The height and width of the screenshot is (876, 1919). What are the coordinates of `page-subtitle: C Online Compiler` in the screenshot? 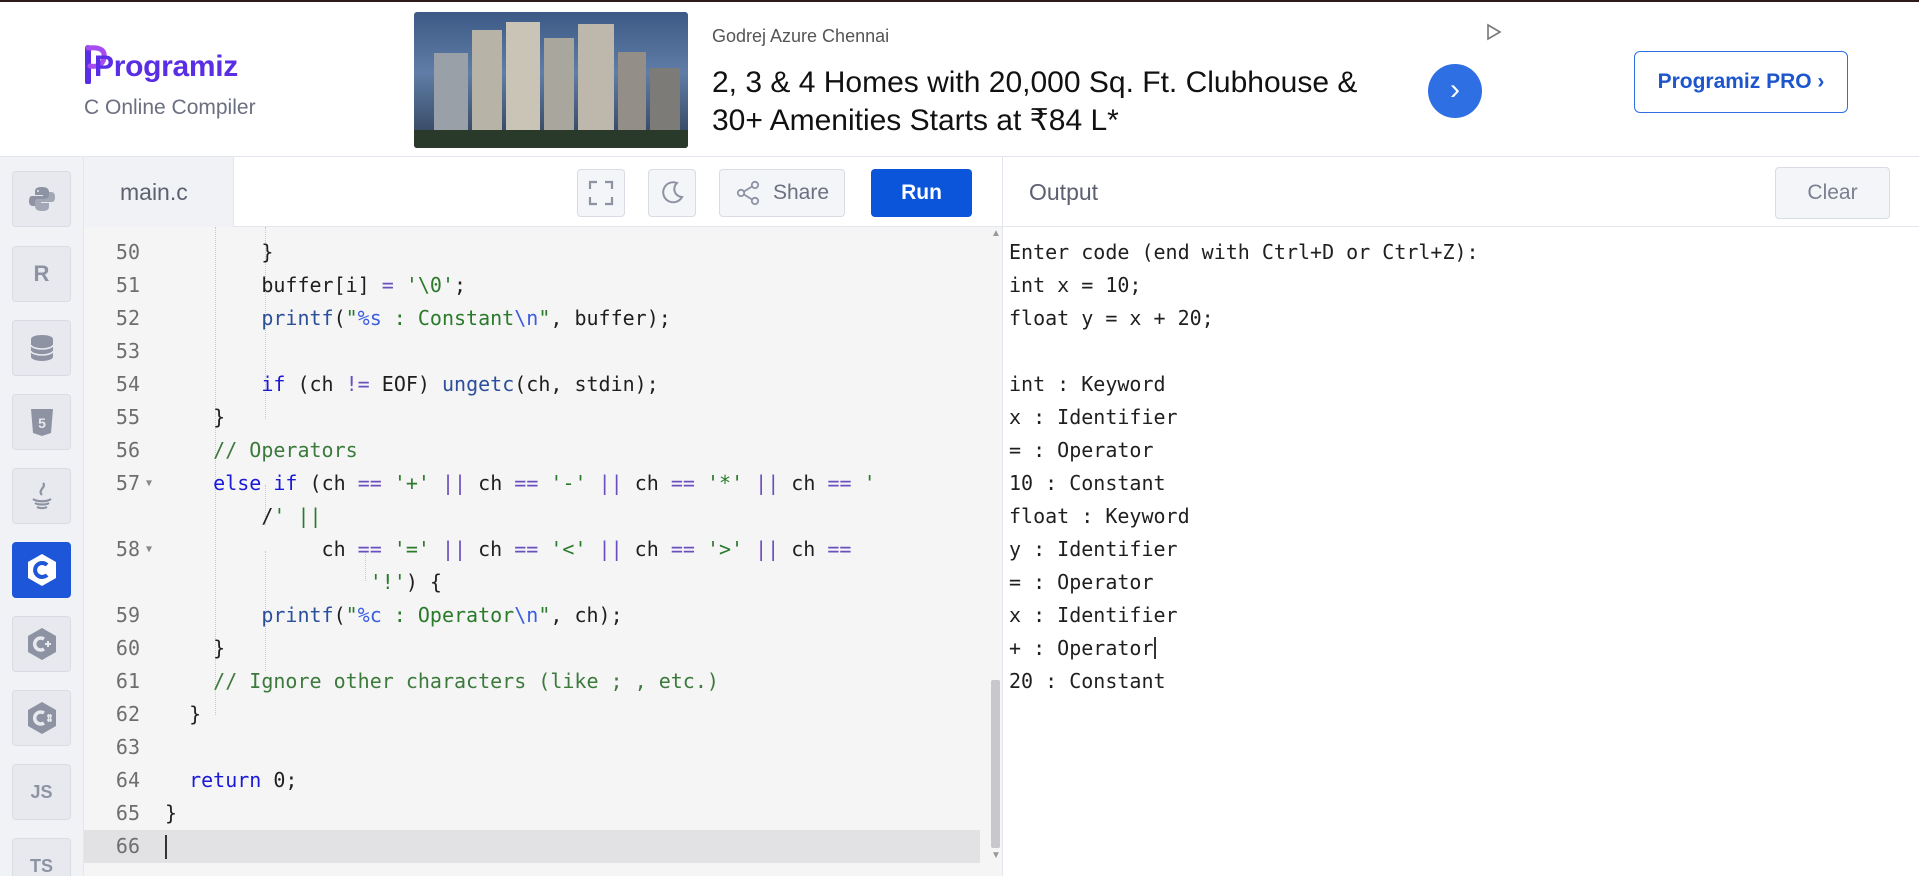 It's located at (170, 107).